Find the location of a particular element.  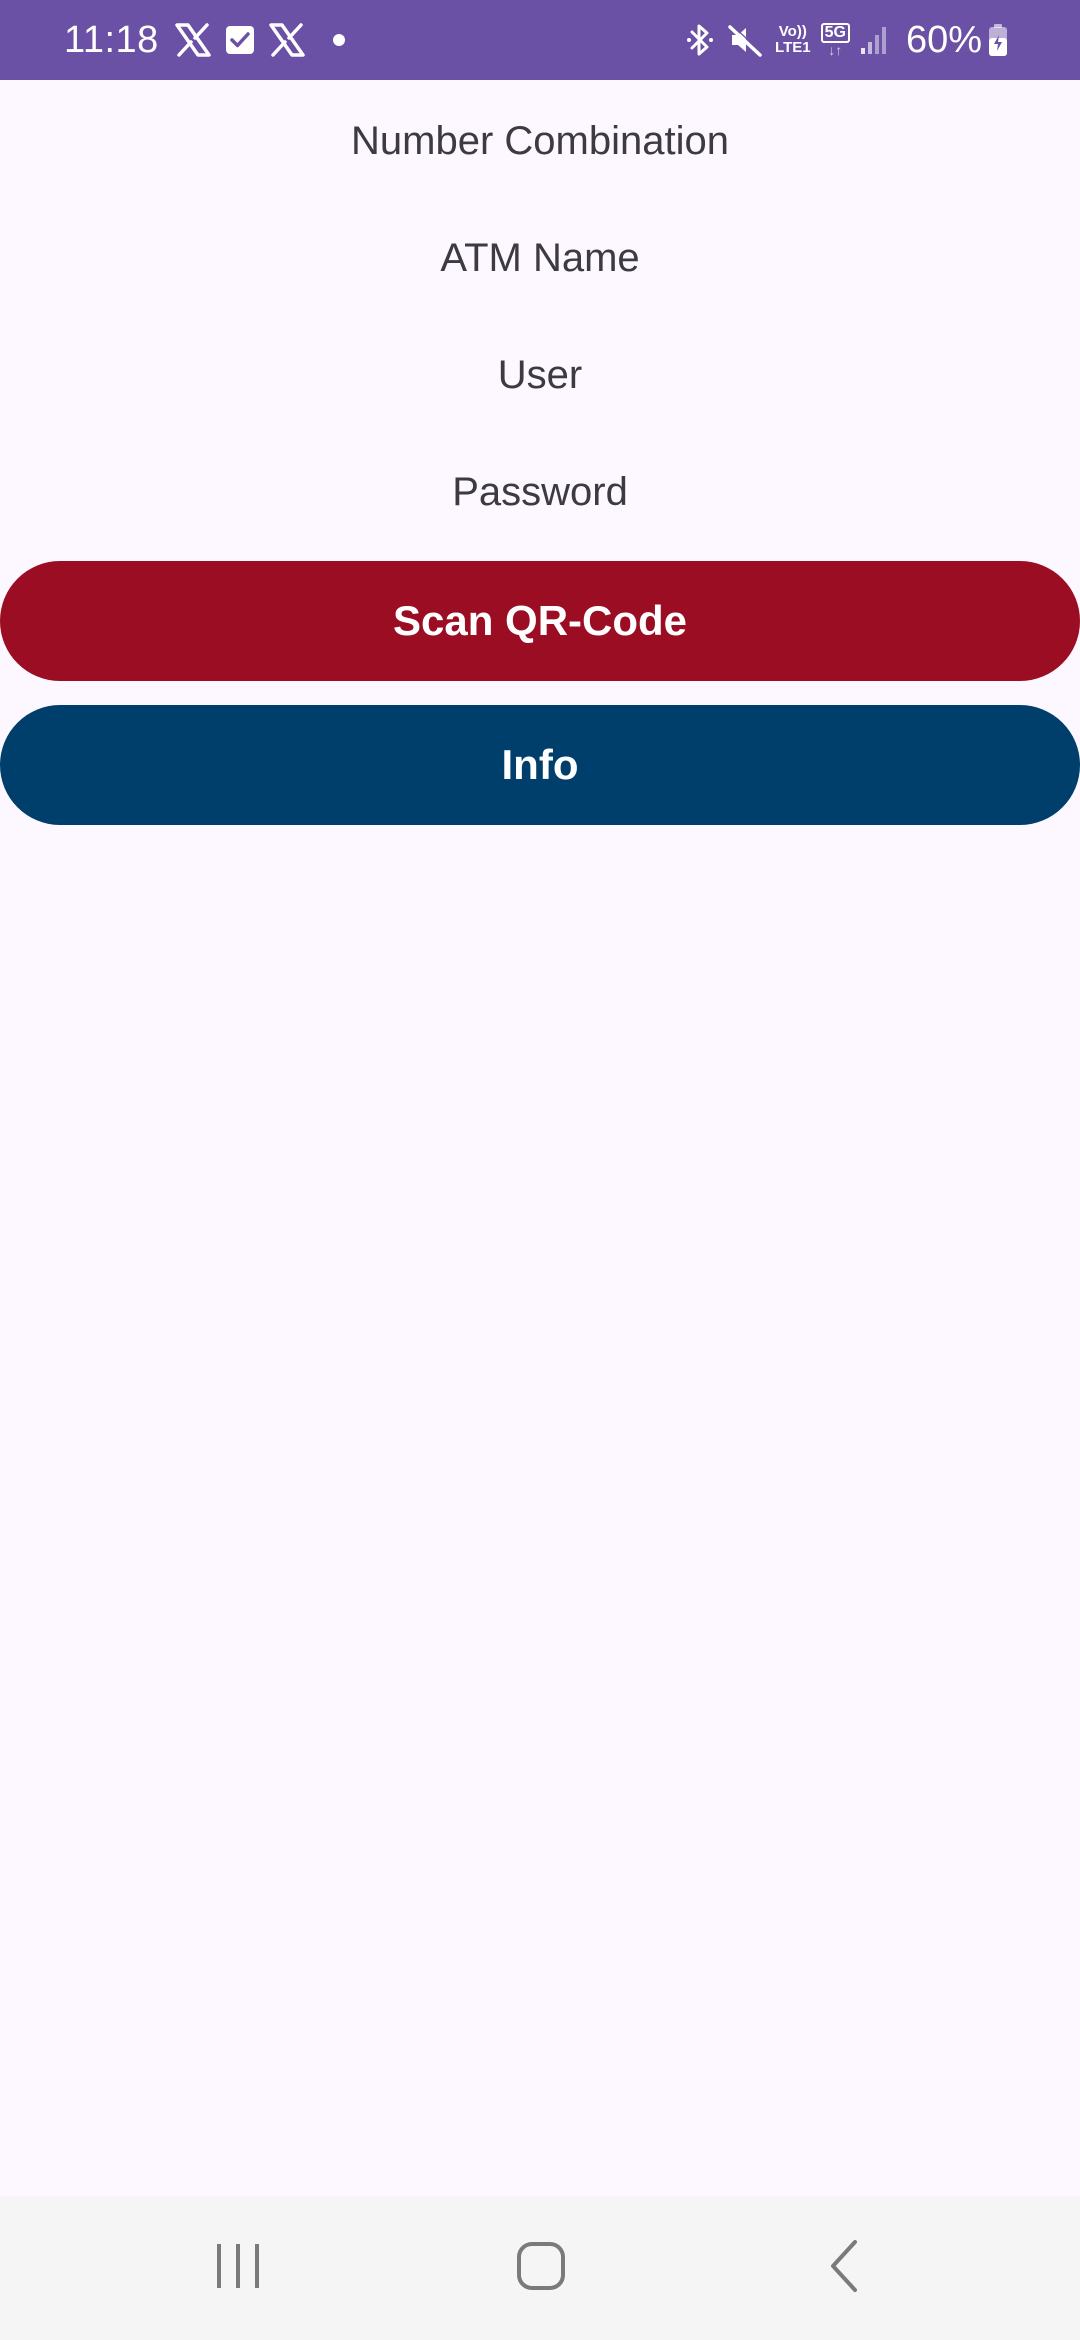

back-button is located at coordinates (844, 2268).